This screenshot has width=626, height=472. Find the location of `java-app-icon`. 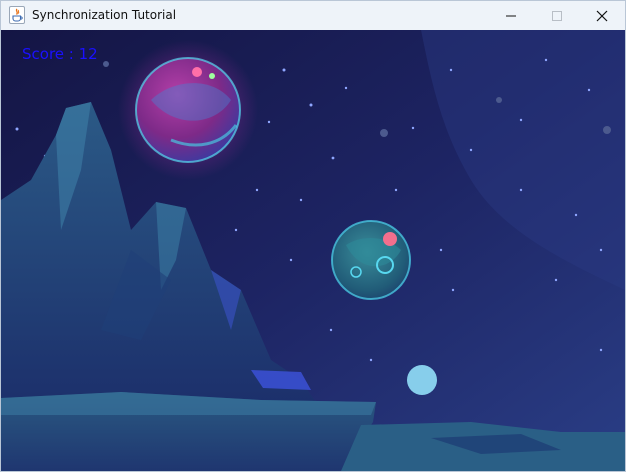

java-app-icon is located at coordinates (17, 15).